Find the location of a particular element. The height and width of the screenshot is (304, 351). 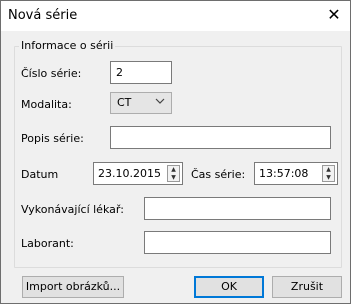

close-icon: ✕ is located at coordinates (334, 15).